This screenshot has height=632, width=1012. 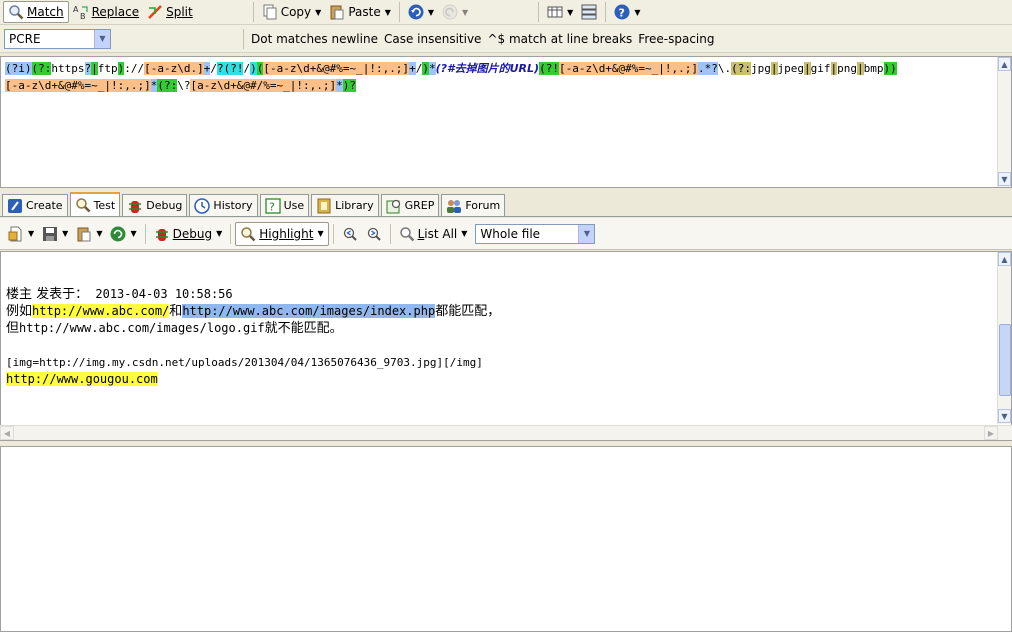 What do you see at coordinates (559, 39) in the screenshot?
I see `option-multiline: ^$ match at line breaks` at bounding box center [559, 39].